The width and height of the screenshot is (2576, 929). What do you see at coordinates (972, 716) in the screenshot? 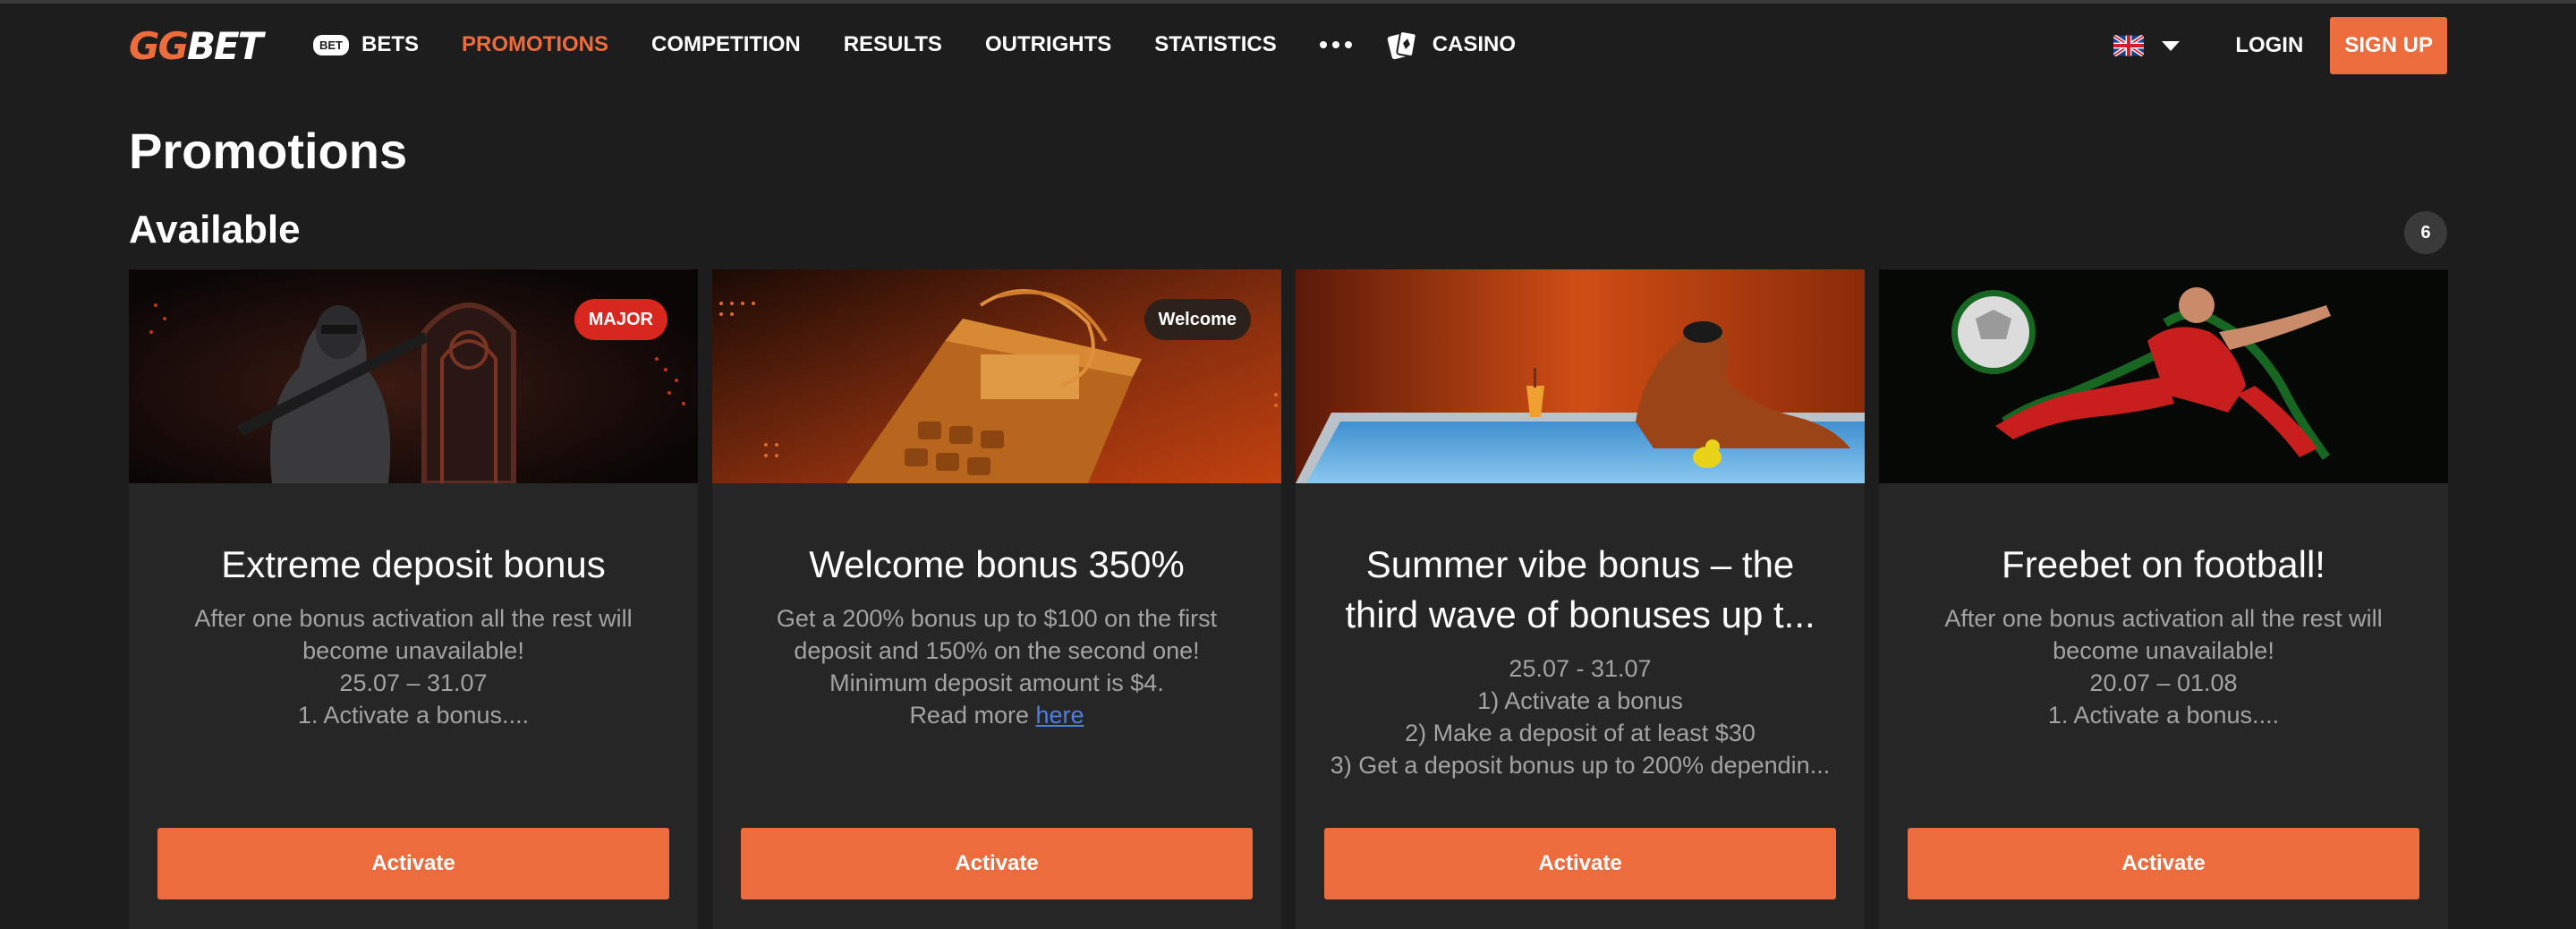
I see `read-more-prefix: Read more` at bounding box center [972, 716].